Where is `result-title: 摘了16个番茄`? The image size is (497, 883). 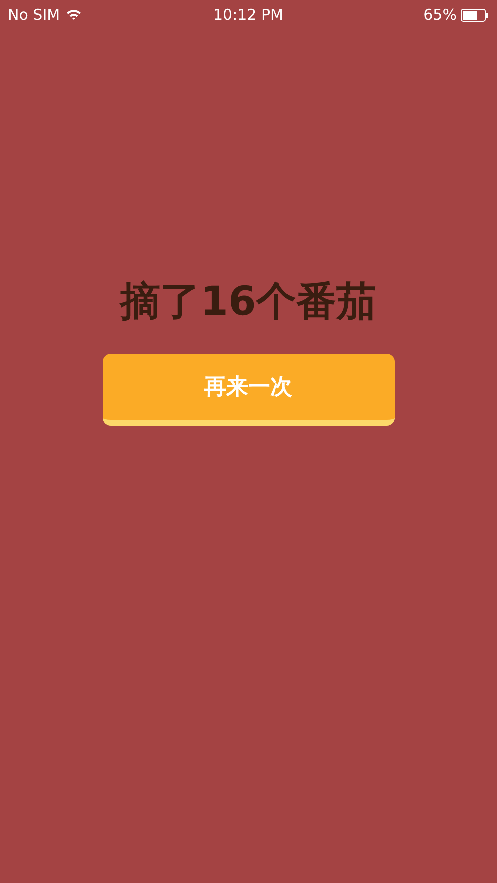
result-title: 摘了16个番茄 is located at coordinates (248, 302).